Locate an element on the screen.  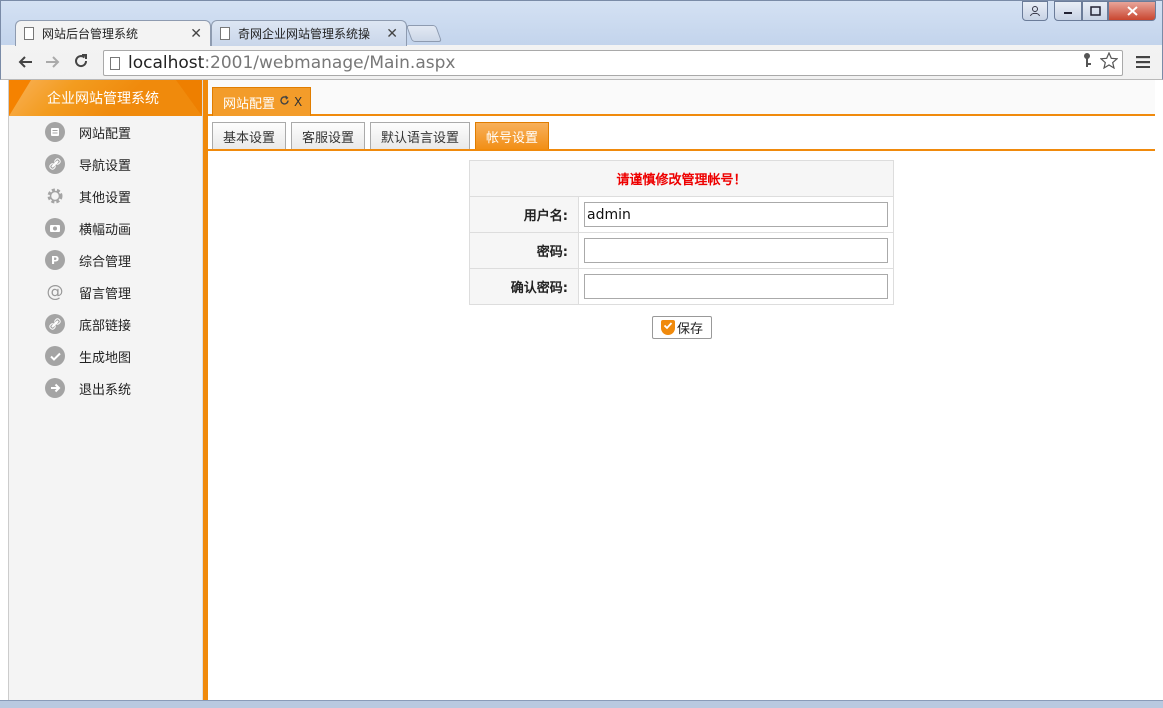
browser-tab-active: 网站后台管理系统 ✕ is located at coordinates (113, 33).